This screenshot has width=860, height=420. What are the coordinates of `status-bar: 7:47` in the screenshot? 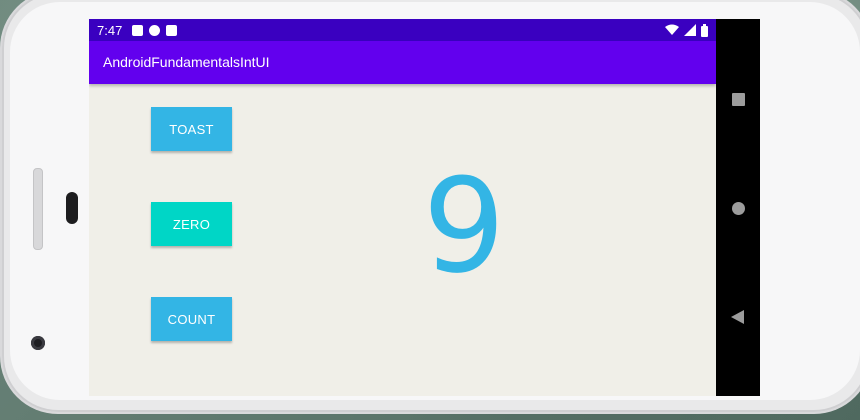 It's located at (402, 30).